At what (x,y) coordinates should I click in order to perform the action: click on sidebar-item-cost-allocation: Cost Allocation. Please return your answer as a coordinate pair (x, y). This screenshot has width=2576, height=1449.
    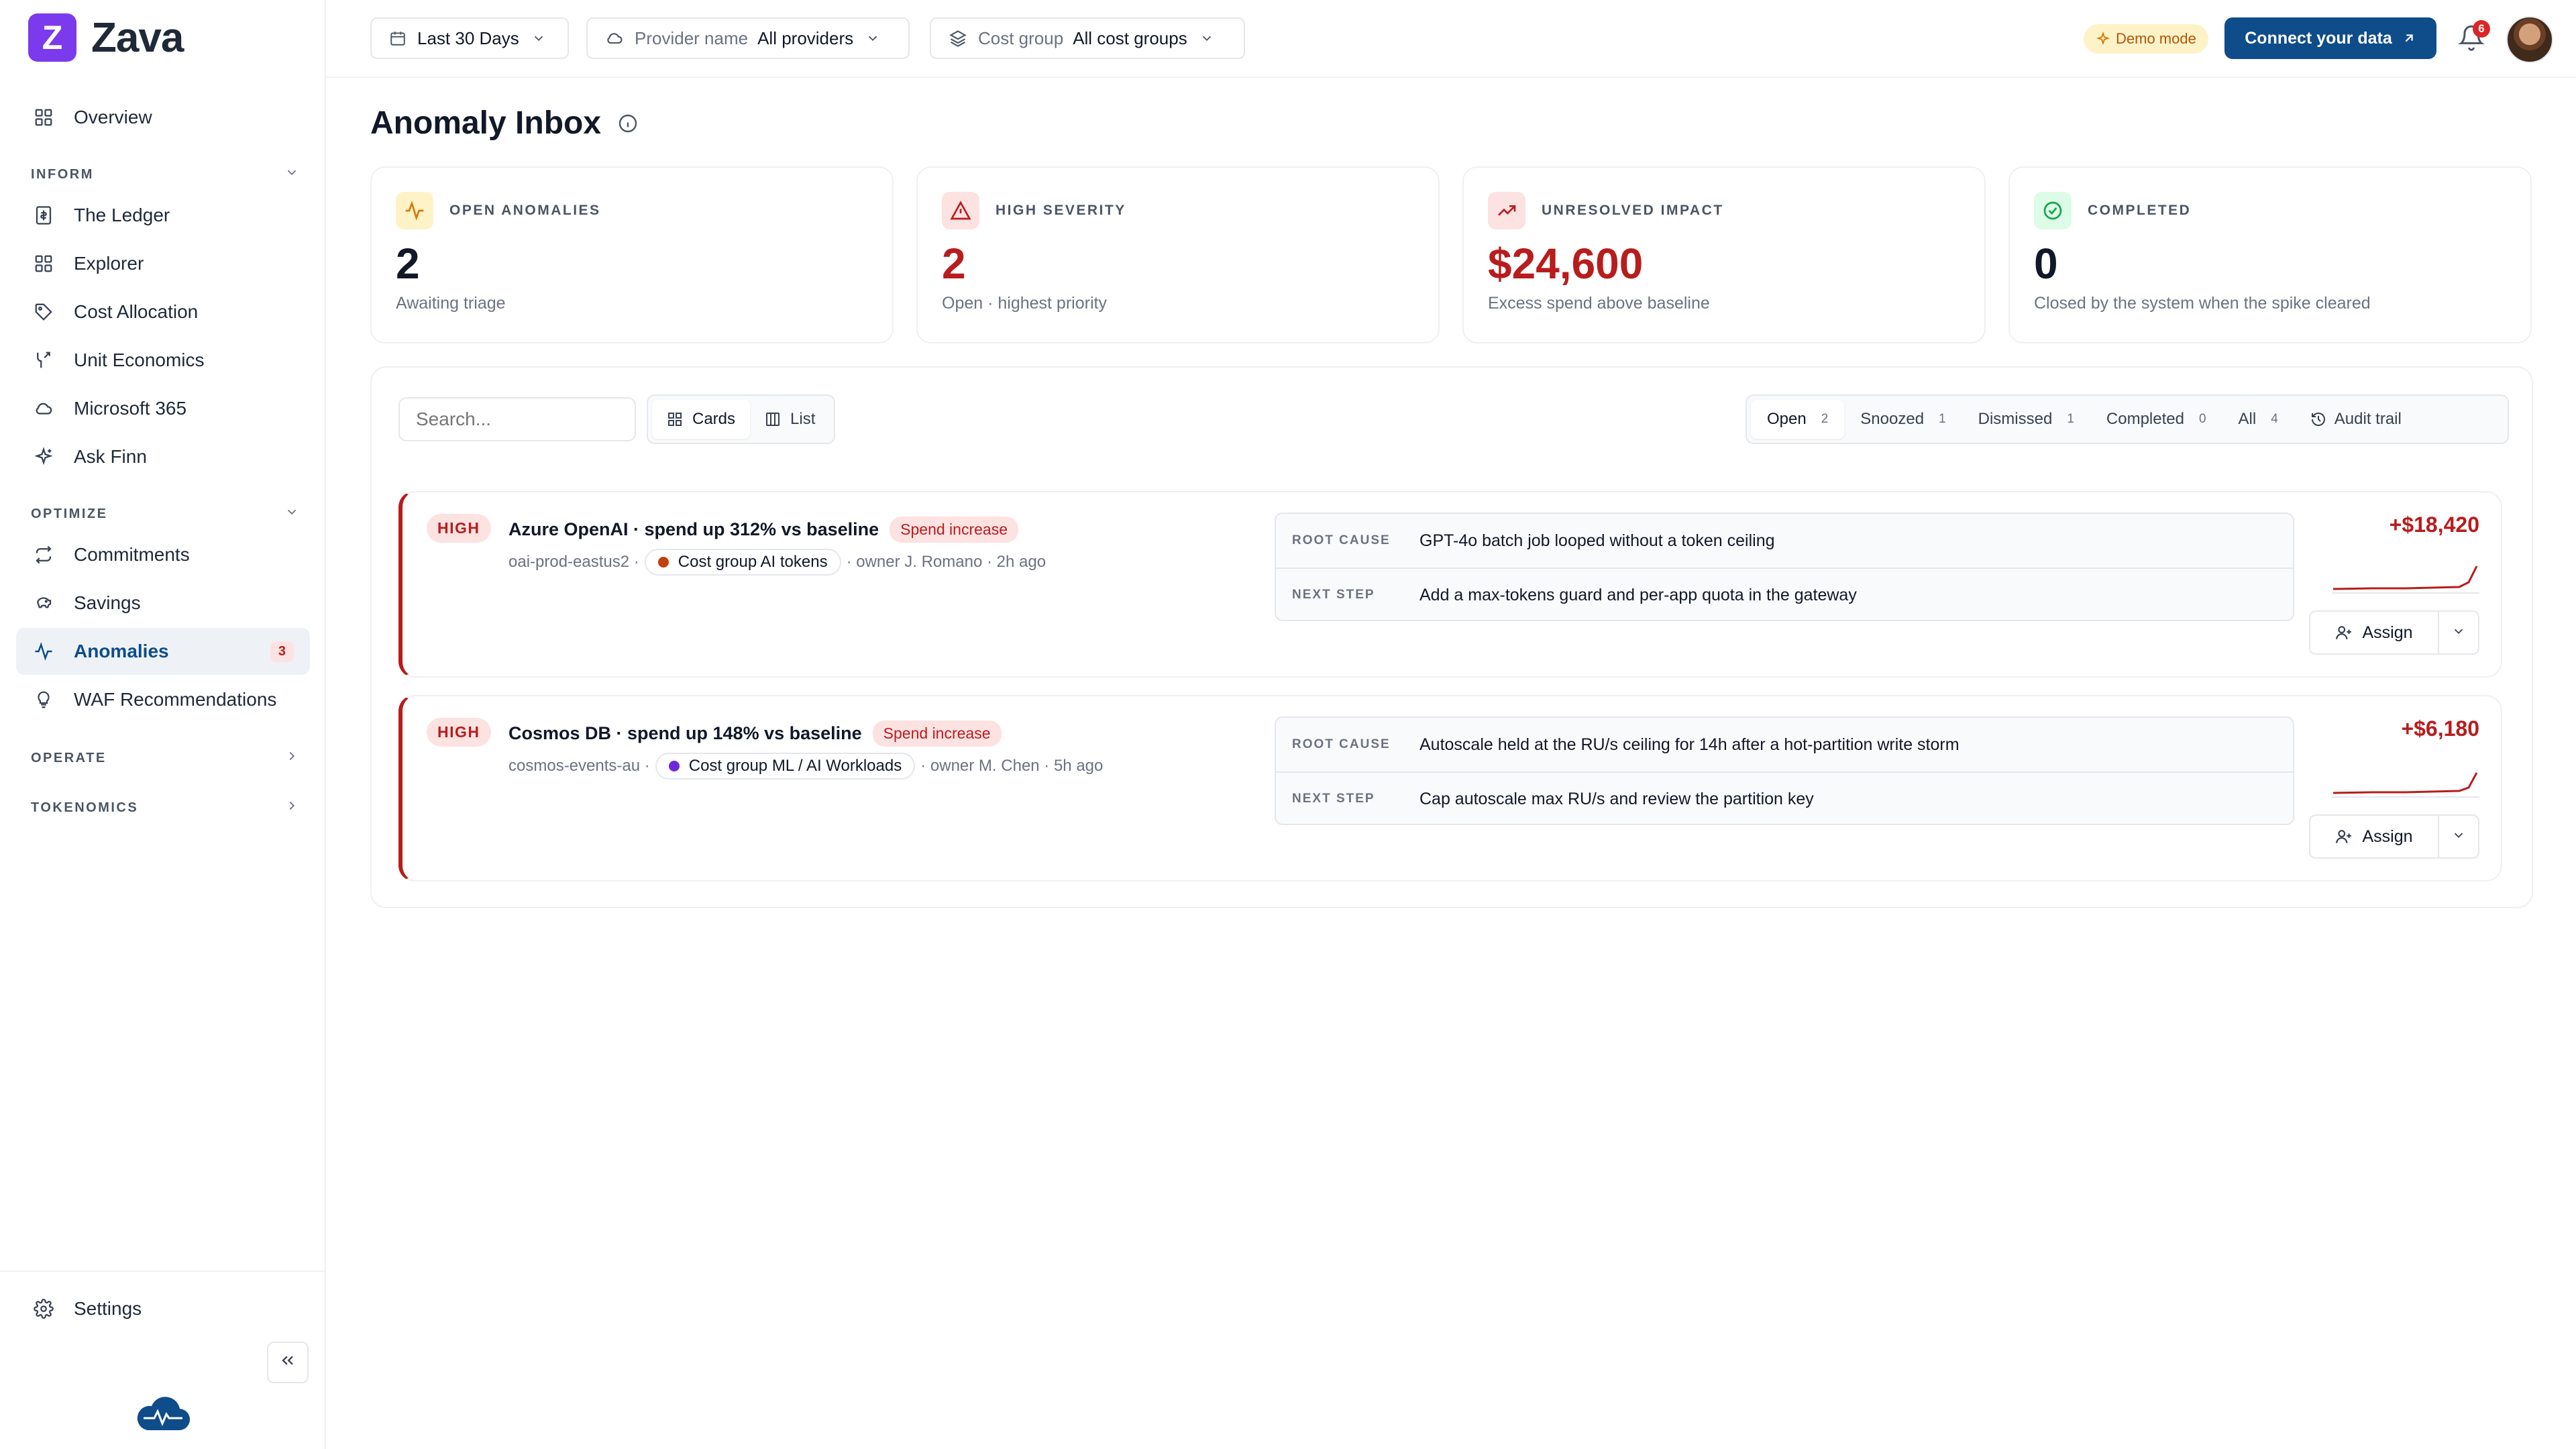
    Looking at the image, I should click on (163, 311).